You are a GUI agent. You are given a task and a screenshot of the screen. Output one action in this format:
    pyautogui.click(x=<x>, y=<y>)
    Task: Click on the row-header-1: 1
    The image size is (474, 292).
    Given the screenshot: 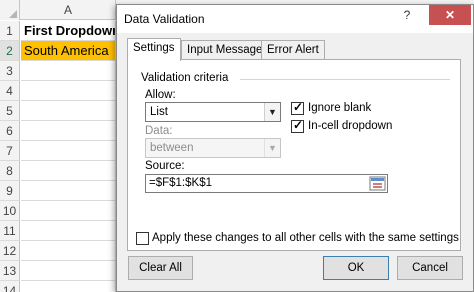 What is the action you would take?
    pyautogui.click(x=10, y=31)
    